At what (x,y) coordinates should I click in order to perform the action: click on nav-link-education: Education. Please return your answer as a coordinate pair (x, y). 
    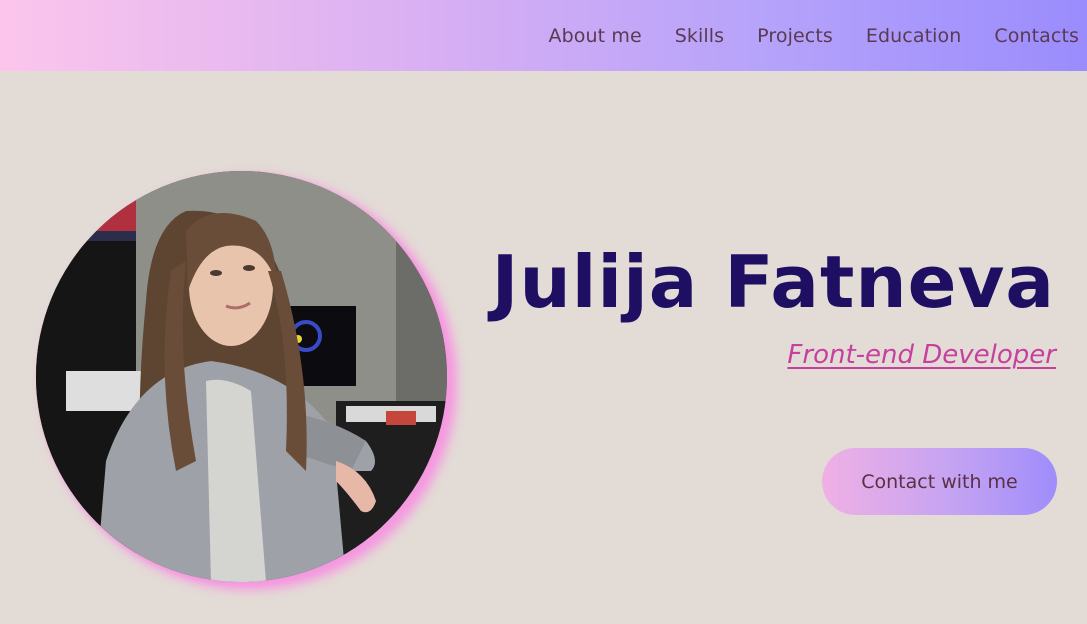
    Looking at the image, I should click on (914, 36).